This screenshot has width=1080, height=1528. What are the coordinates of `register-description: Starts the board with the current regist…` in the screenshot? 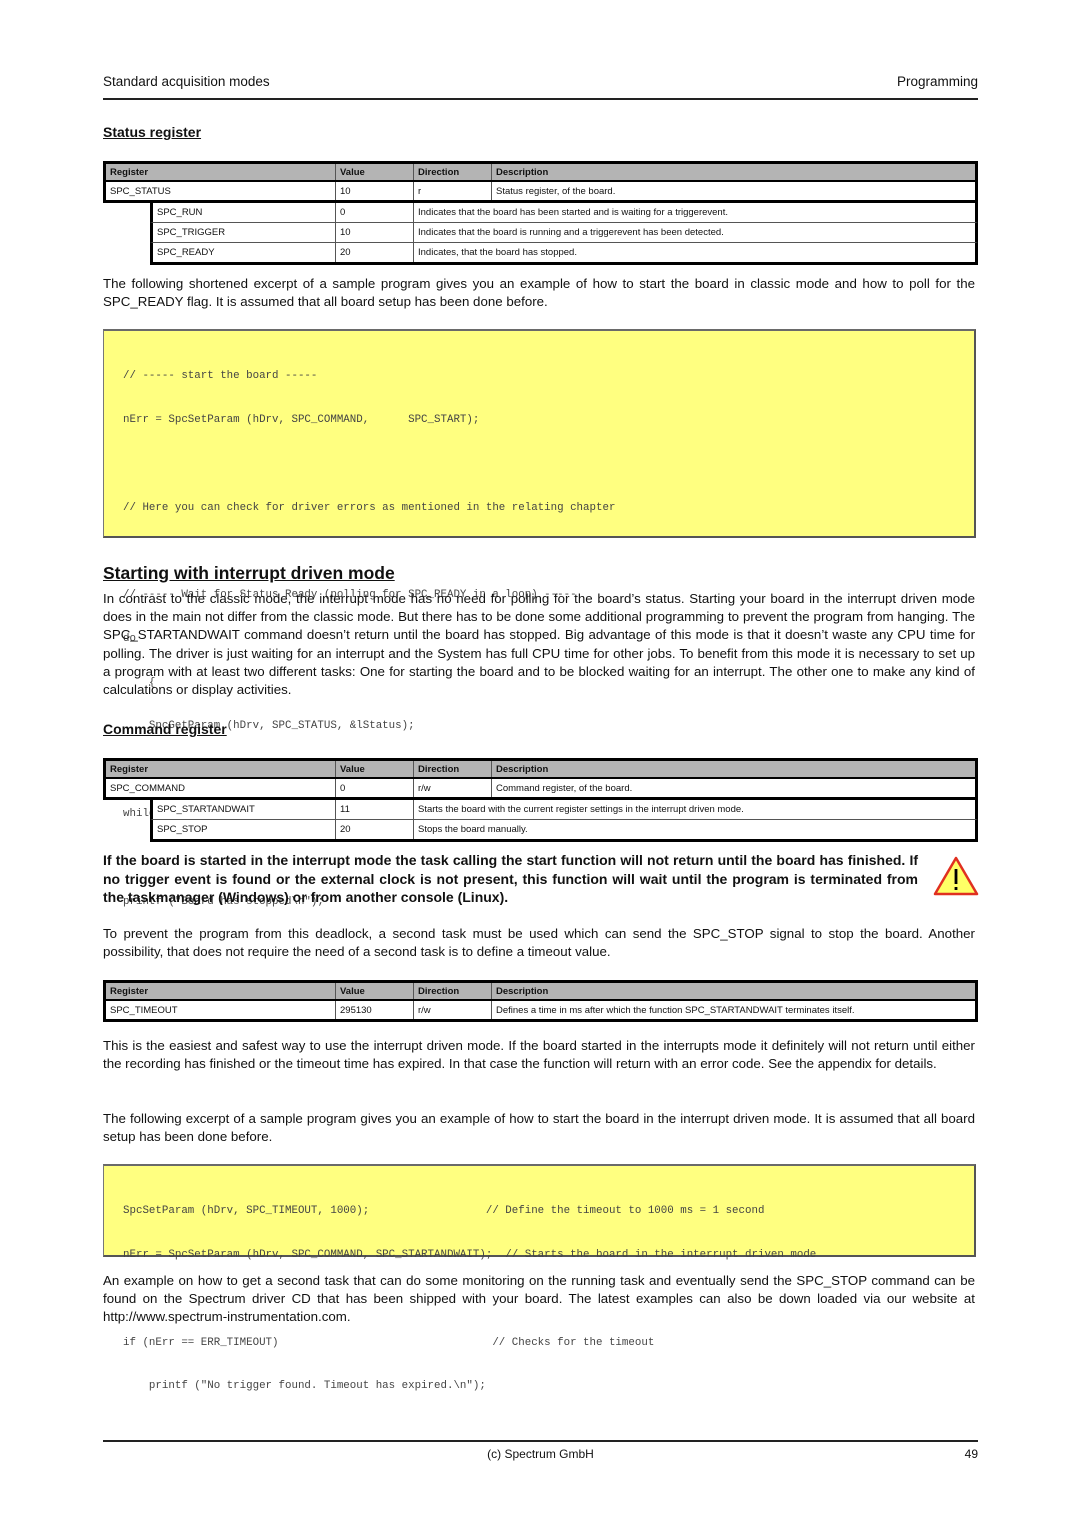 It's located at (581, 809).